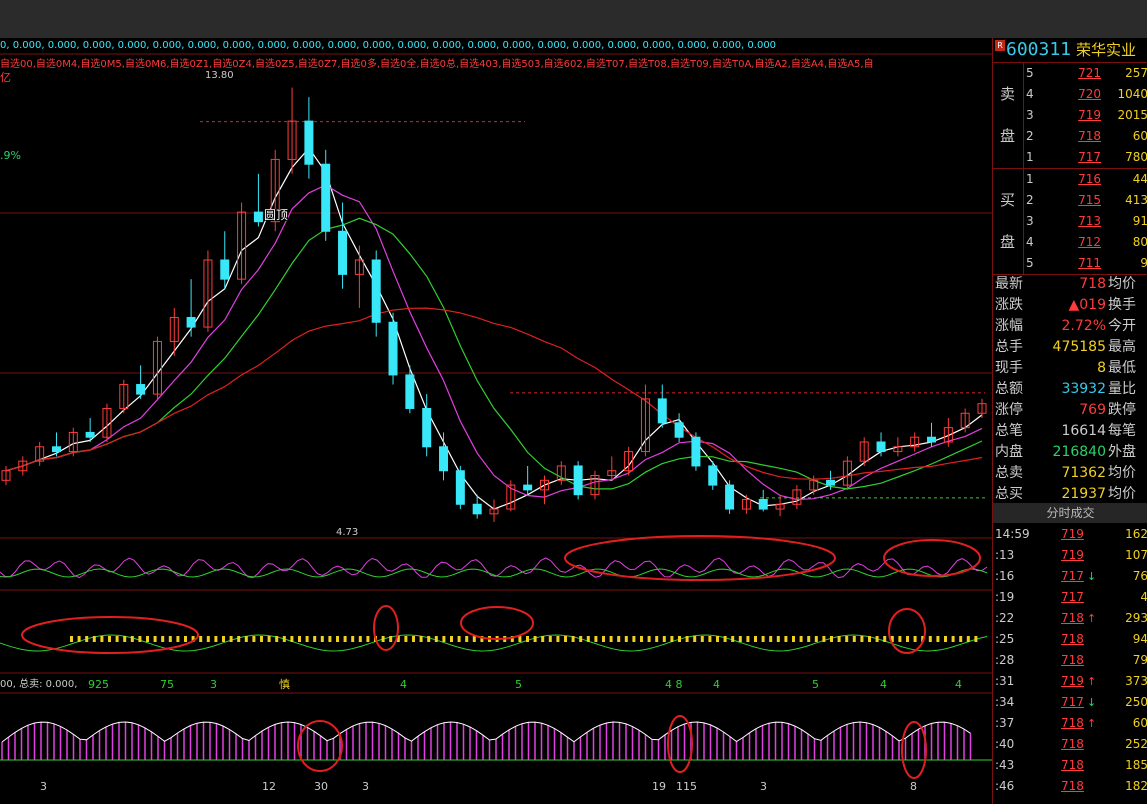  I want to click on level-volume: 60, so click(1139, 136).